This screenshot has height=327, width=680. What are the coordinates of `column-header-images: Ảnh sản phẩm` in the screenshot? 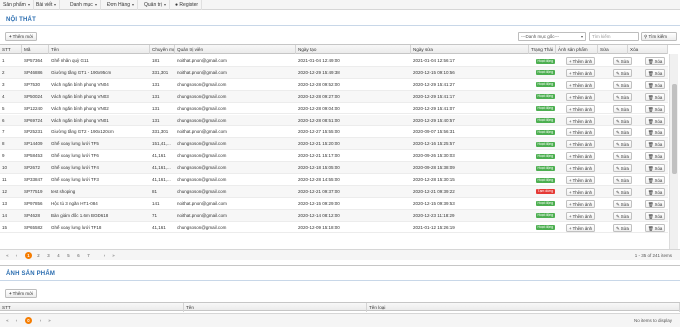 It's located at (577, 49).